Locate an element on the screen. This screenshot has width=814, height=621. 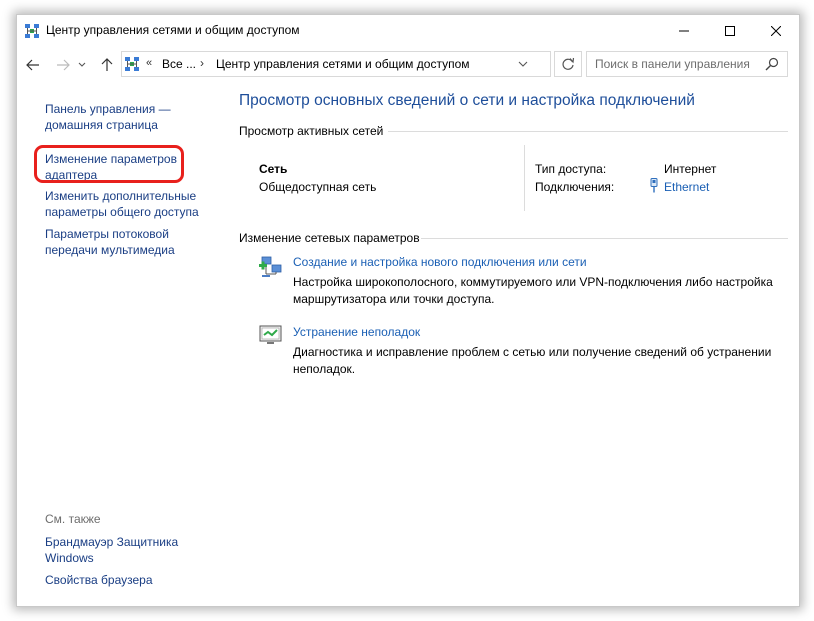
sidebar-home-link: Панель управления — домашняя страница is located at coordinates (130, 117).